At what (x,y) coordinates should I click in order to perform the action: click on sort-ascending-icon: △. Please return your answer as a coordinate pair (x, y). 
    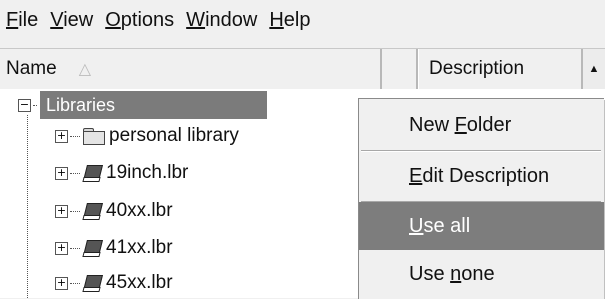
    Looking at the image, I should click on (84, 69).